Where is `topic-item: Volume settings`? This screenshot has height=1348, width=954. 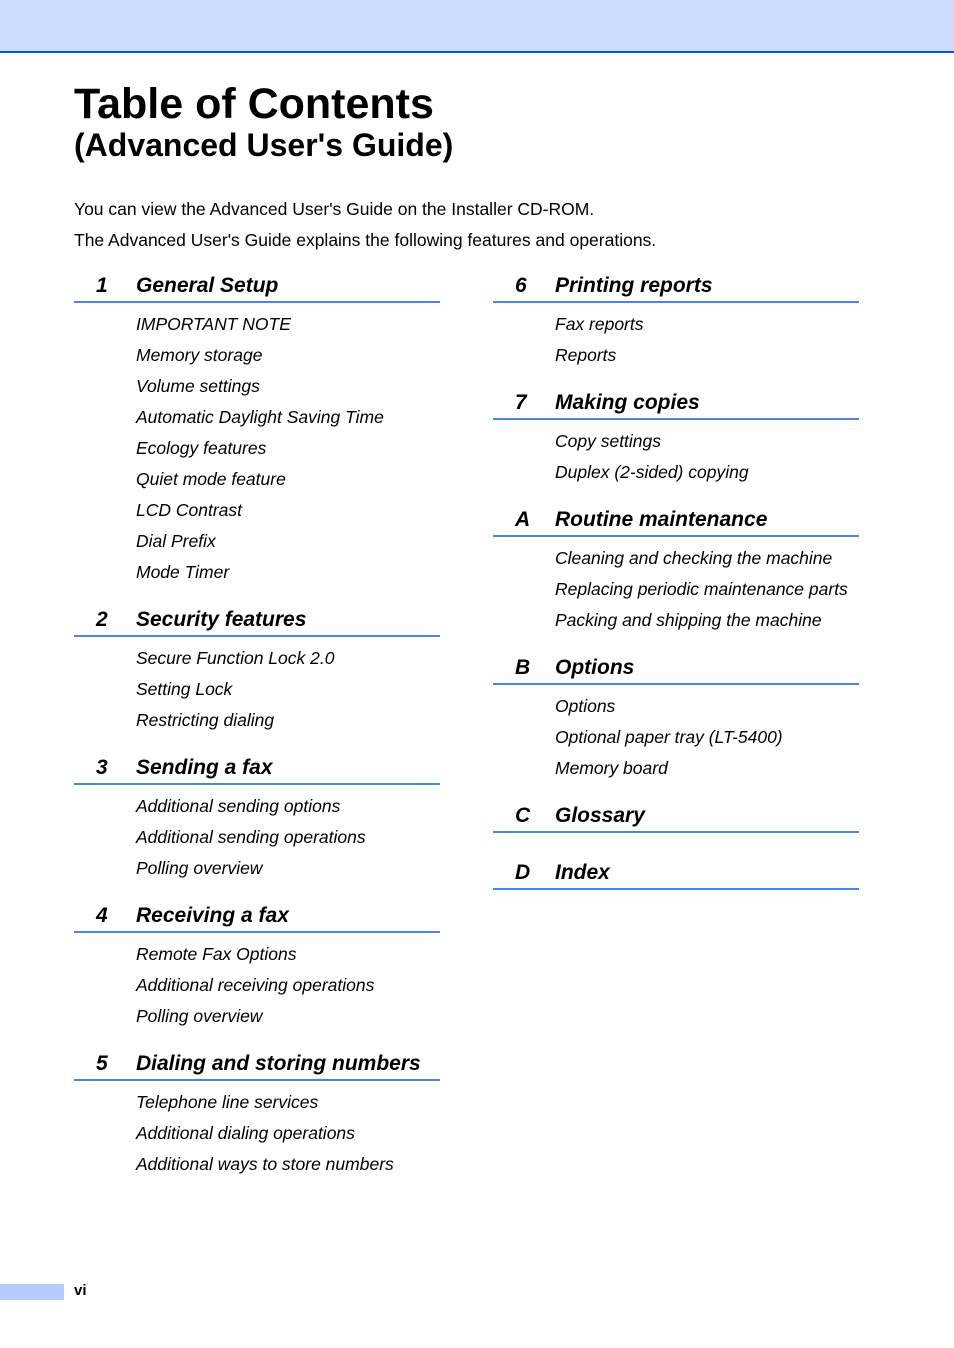 topic-item: Volume settings is located at coordinates (288, 386).